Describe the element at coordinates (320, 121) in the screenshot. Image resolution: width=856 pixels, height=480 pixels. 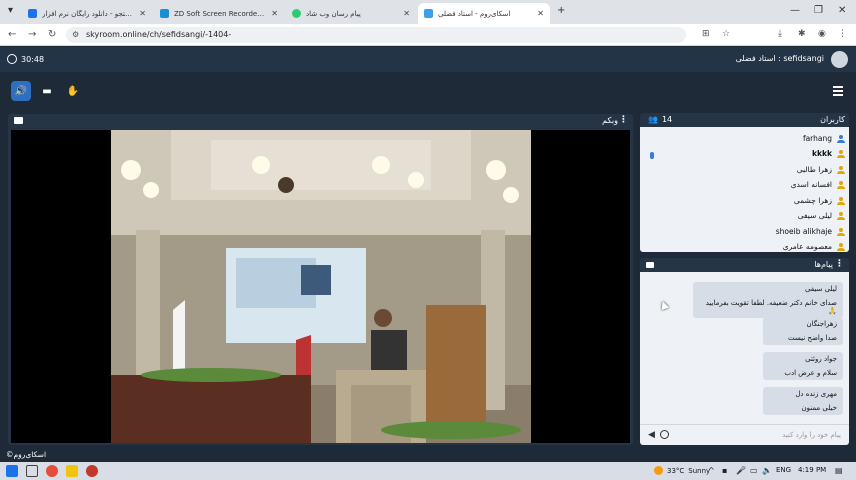
I see `webcam-header: وبکم ⋮` at that location.